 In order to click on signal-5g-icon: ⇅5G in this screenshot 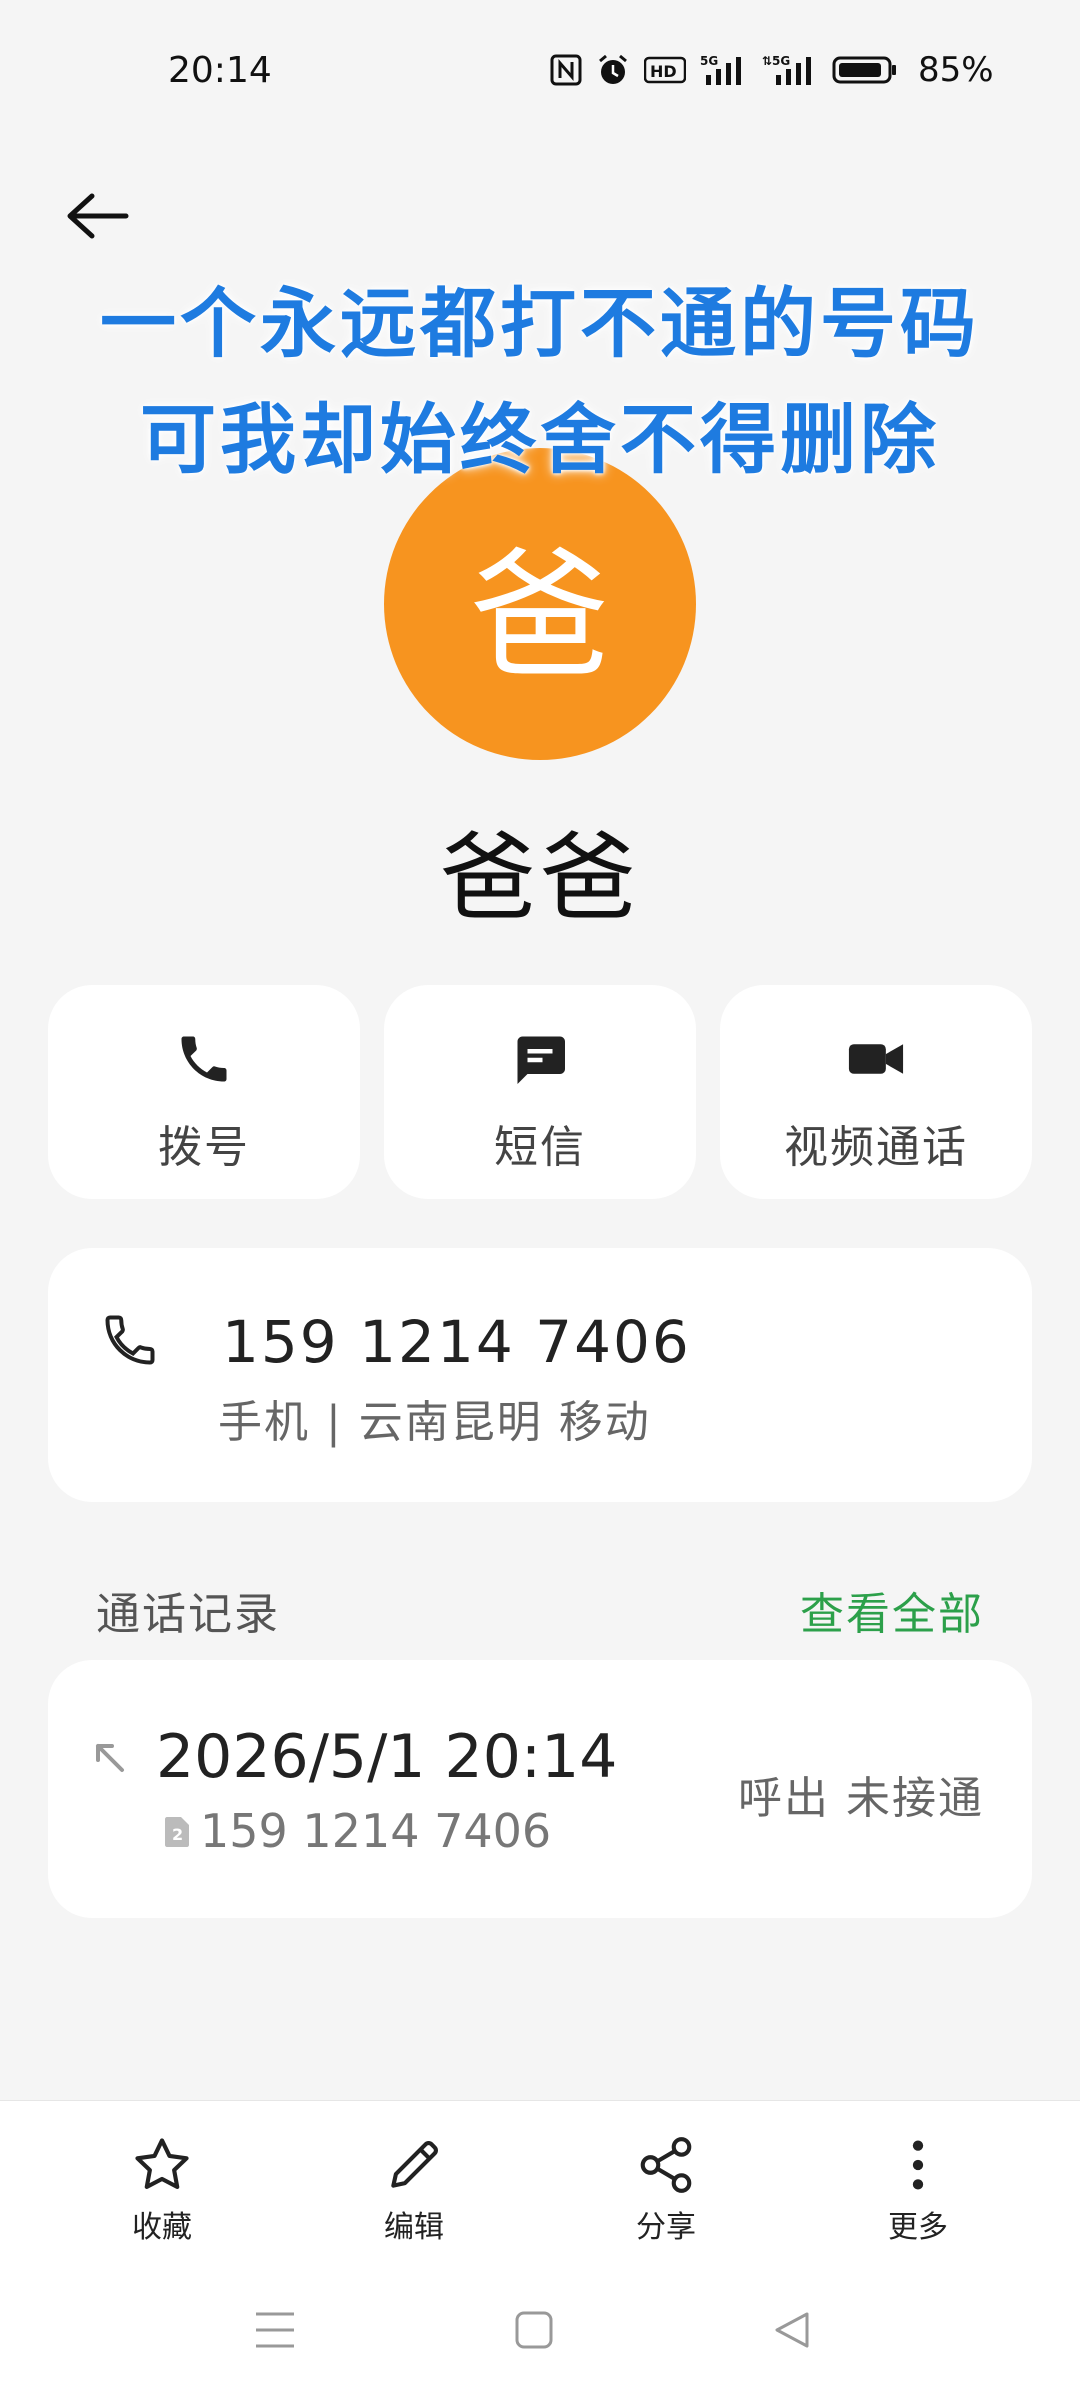, I will do `click(786, 69)`.